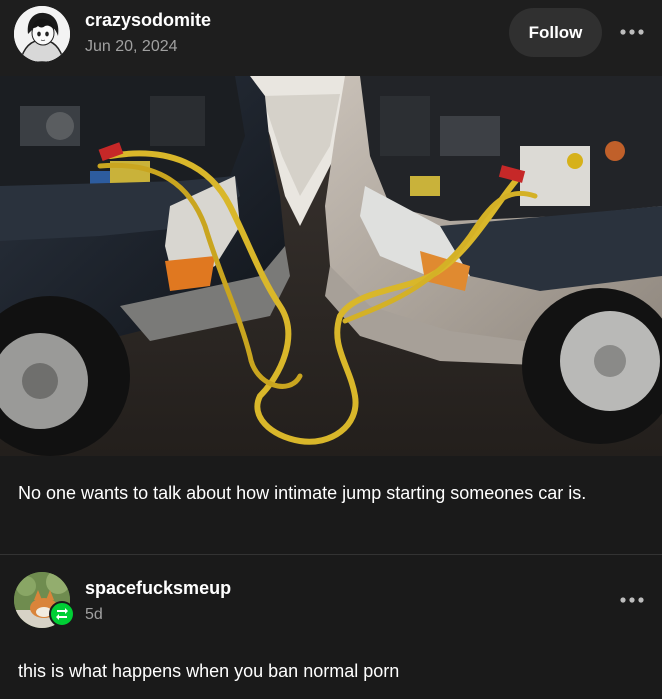 This screenshot has height=699, width=662. What do you see at coordinates (632, 32) in the screenshot?
I see `more-options-icon` at bounding box center [632, 32].